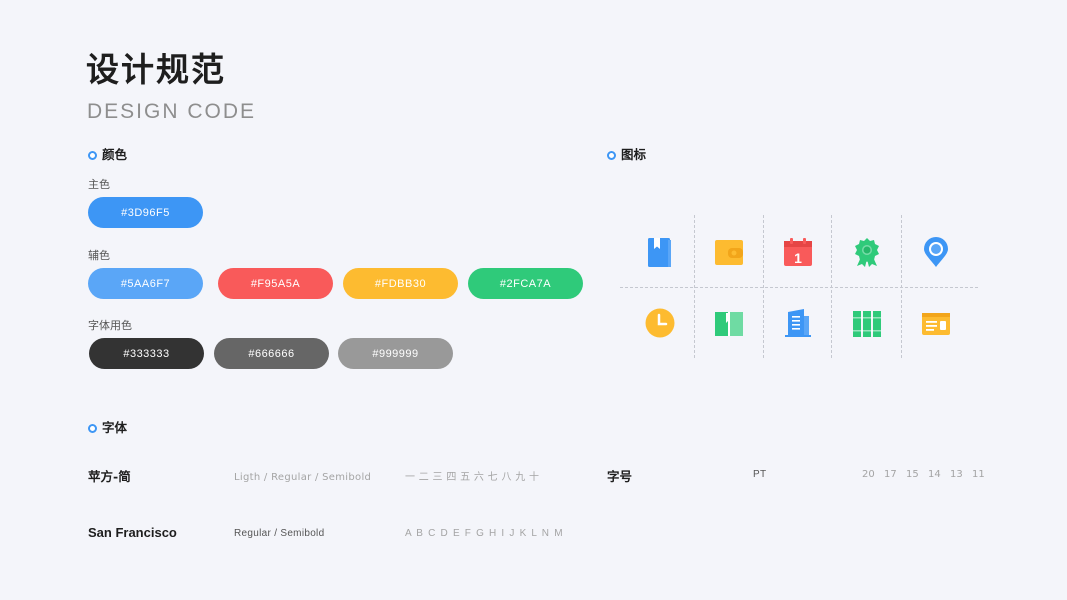 The image size is (1067, 600). What do you see at coordinates (395, 353) in the screenshot?
I see `font-color-swatch: #999999` at bounding box center [395, 353].